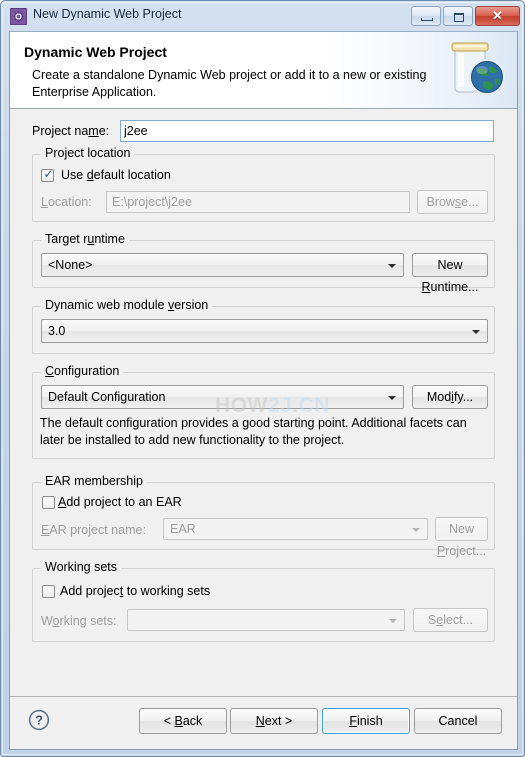 This screenshot has width=525, height=757. I want to click on add-project-to-working-sets-label: Add project to working sets, so click(135, 591).